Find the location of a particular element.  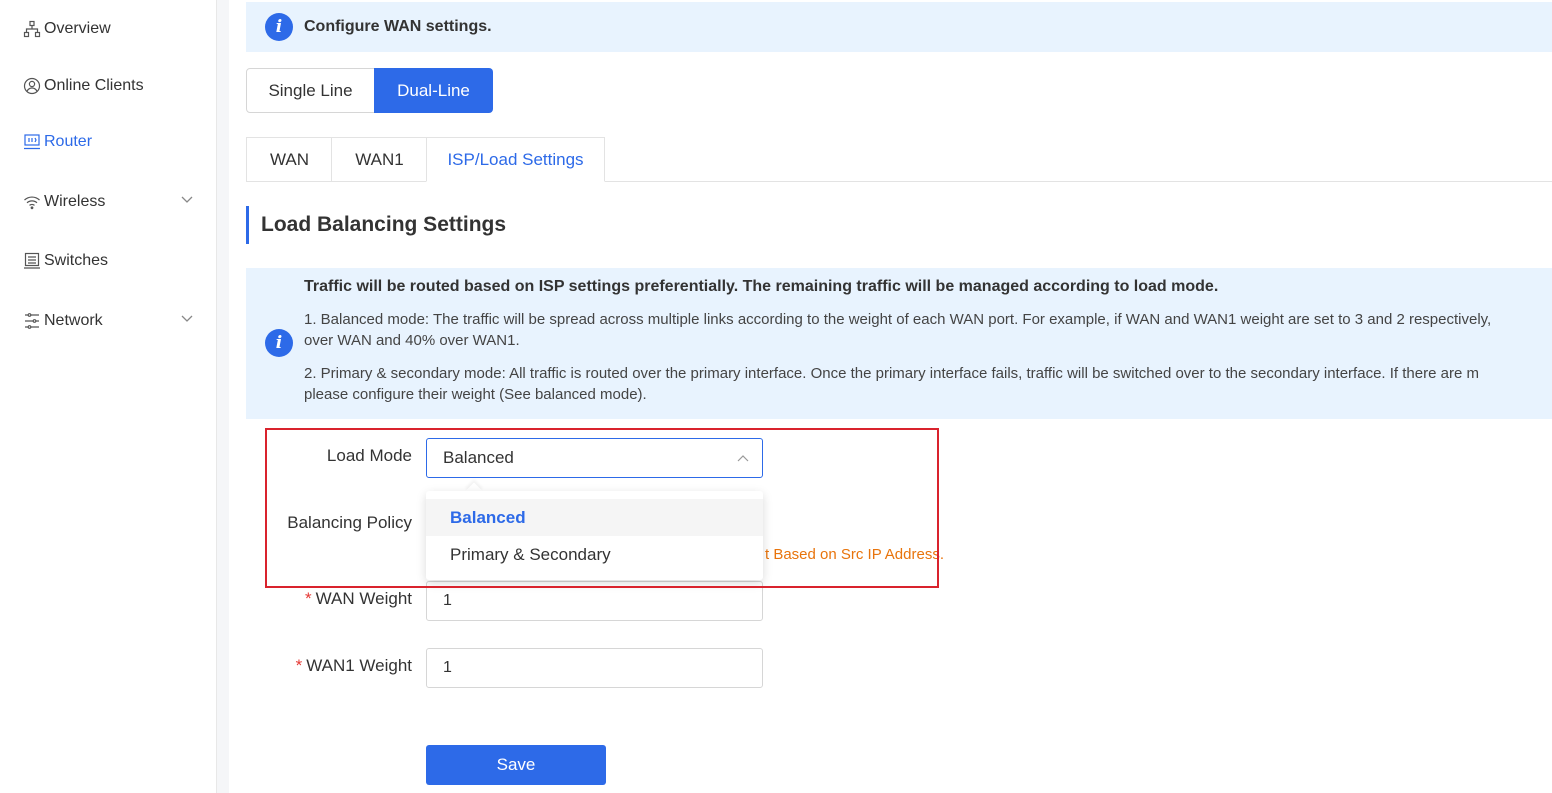

load-mode-label: Load Mode is located at coordinates (369, 455).